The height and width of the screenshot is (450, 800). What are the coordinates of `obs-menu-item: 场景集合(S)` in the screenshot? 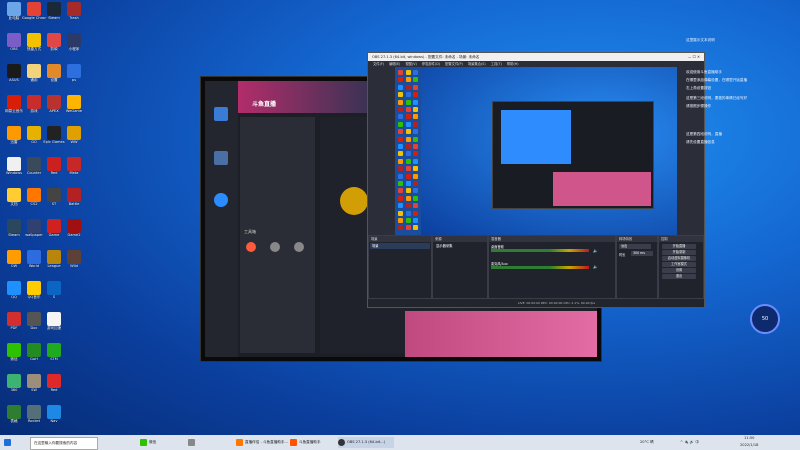 It's located at (477, 64).